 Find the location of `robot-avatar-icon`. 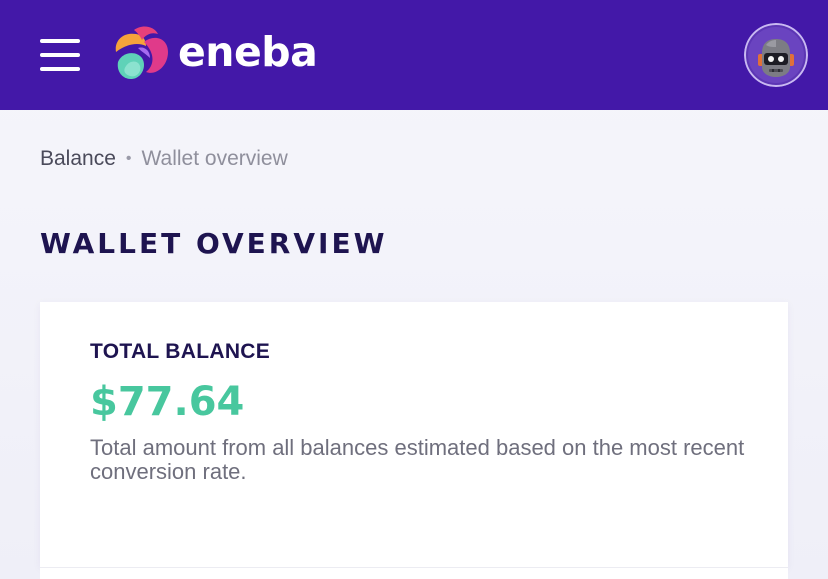

robot-avatar-icon is located at coordinates (776, 55).